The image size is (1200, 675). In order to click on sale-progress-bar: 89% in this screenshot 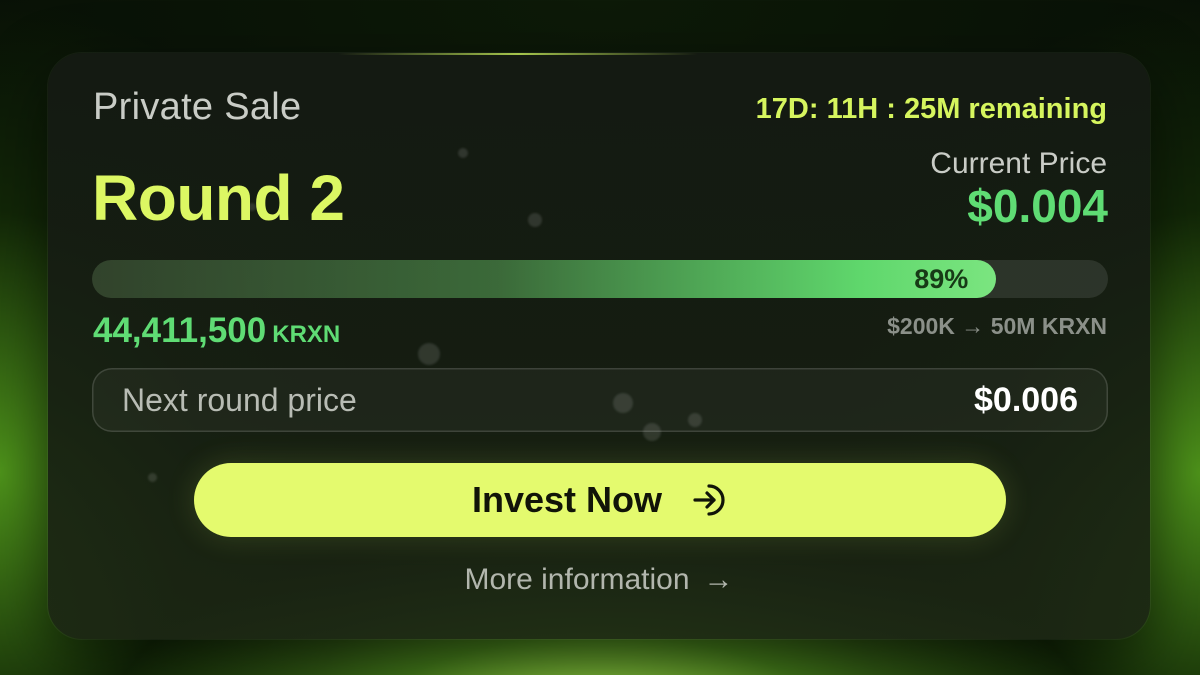, I will do `click(600, 279)`.